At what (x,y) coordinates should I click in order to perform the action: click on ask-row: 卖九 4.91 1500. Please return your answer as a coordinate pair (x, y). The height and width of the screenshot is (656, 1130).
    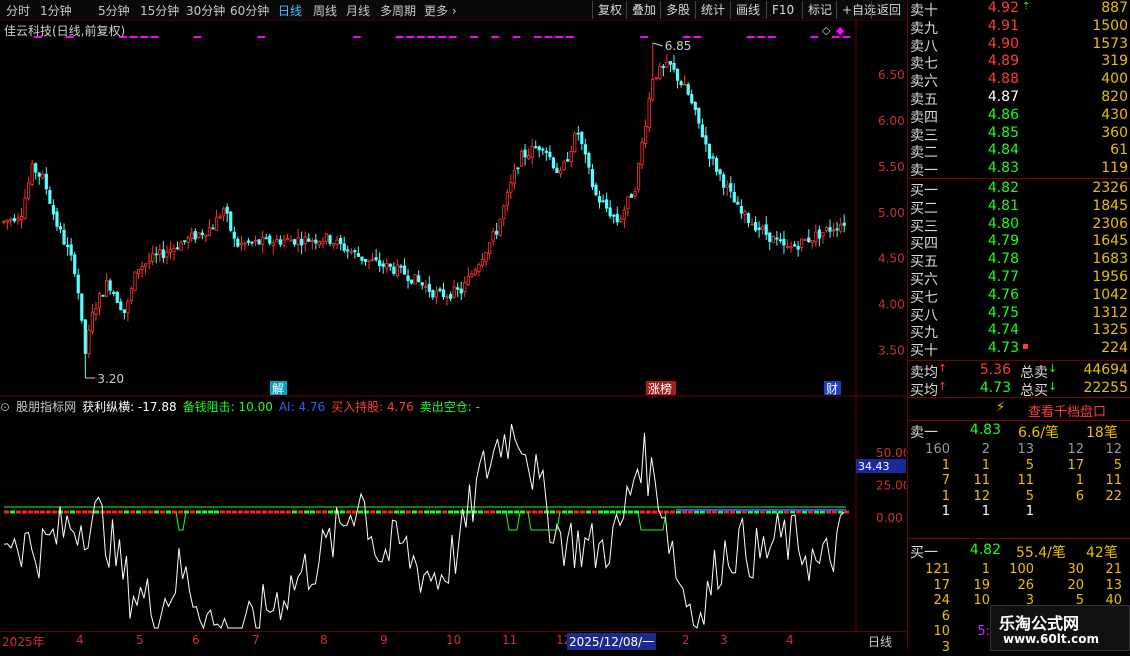
    Looking at the image, I should click on (1019, 27).